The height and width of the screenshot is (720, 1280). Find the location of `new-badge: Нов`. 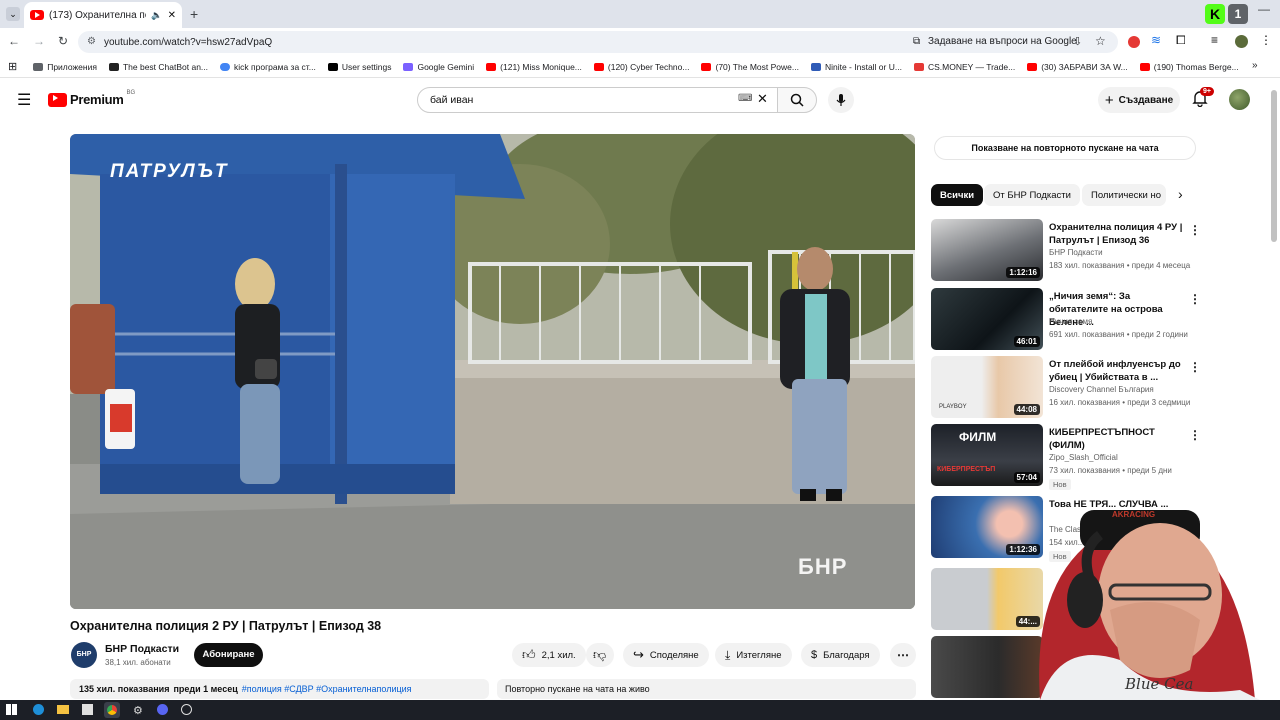

new-badge: Нов is located at coordinates (1060, 484).